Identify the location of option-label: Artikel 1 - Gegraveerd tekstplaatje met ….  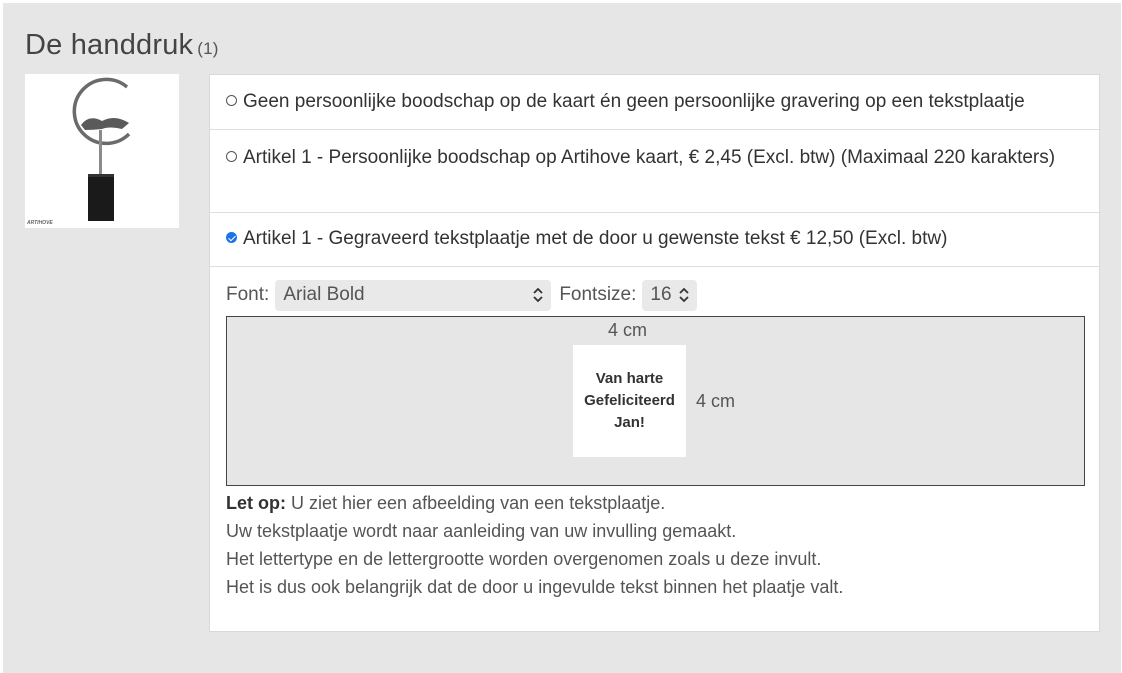
(595, 238).